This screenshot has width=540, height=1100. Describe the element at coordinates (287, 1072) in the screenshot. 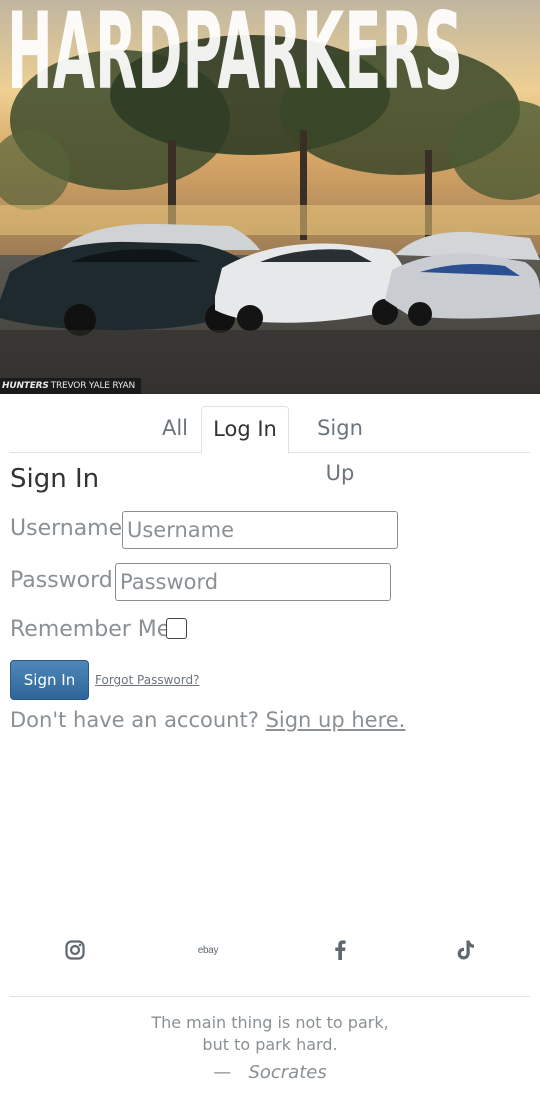

I see `quote-author: Socrates` at that location.